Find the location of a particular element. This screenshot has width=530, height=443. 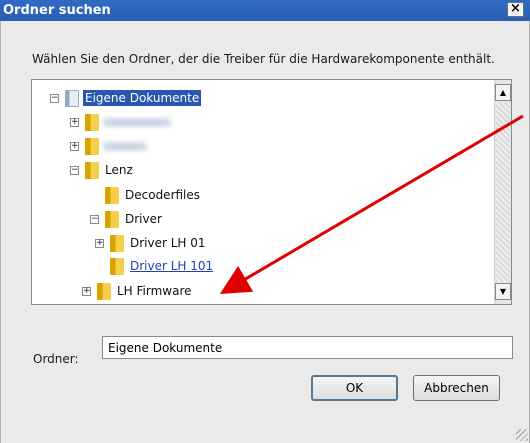

folder-field-label: Ordner: is located at coordinates (56, 359).